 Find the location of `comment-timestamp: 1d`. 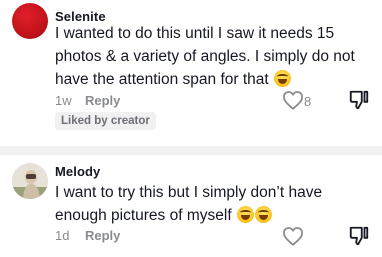

comment-timestamp: 1d is located at coordinates (62, 235).